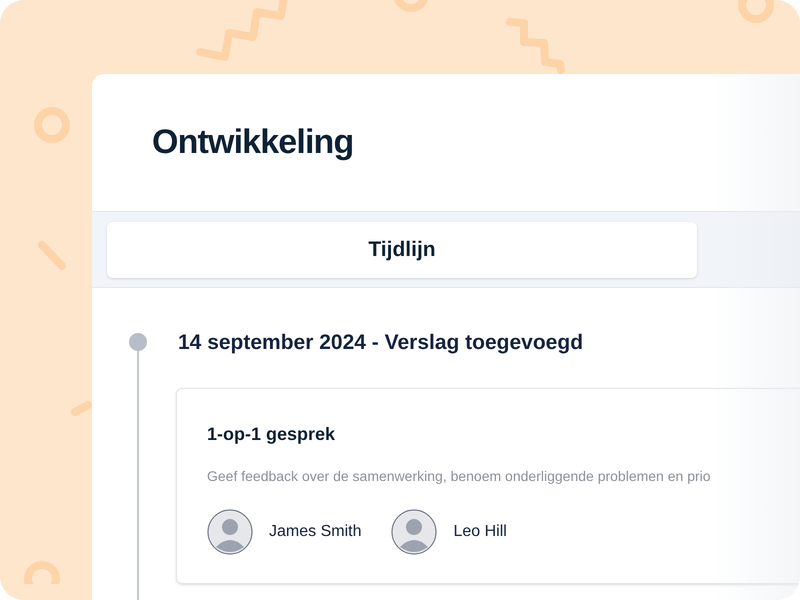  Describe the element at coordinates (459, 476) in the screenshot. I see `card-description: Geef feedback over de samenwerking, benoem onderliggende problemen en prio` at that location.